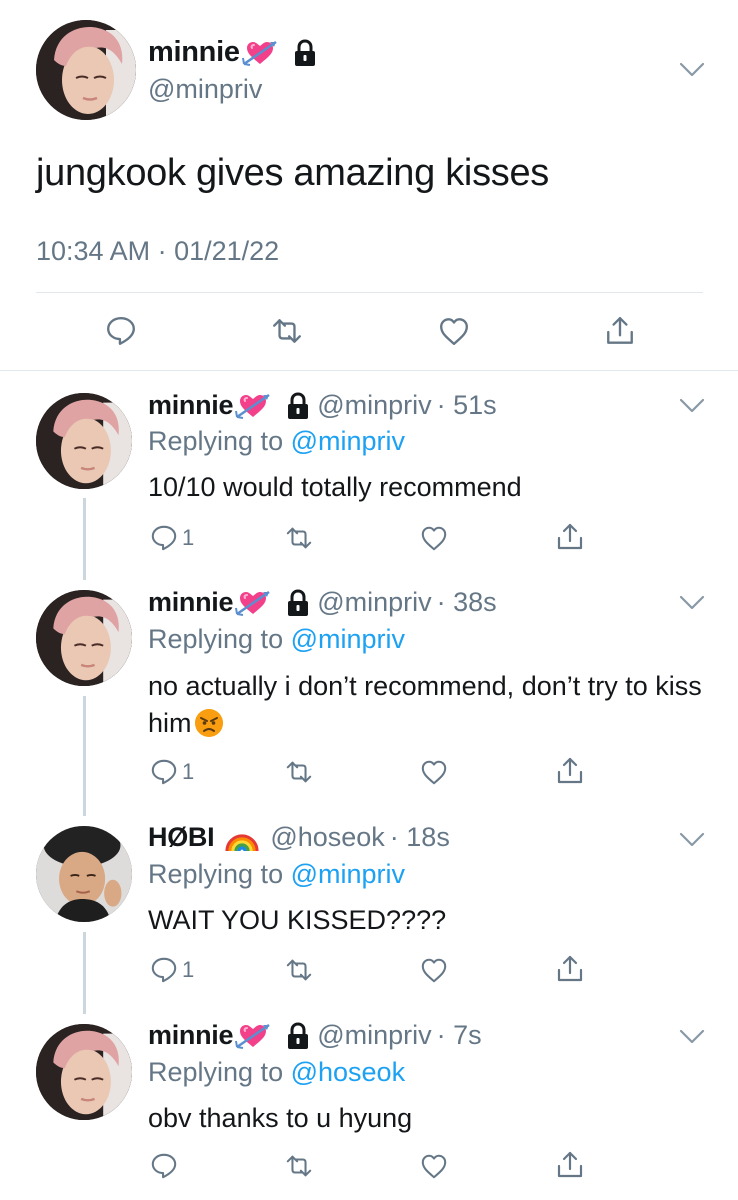 This screenshot has width=738, height=1200. What do you see at coordinates (157, 251) in the screenshot?
I see `main-tweet-timestamp: 10:34 AM · 01/21/22` at bounding box center [157, 251].